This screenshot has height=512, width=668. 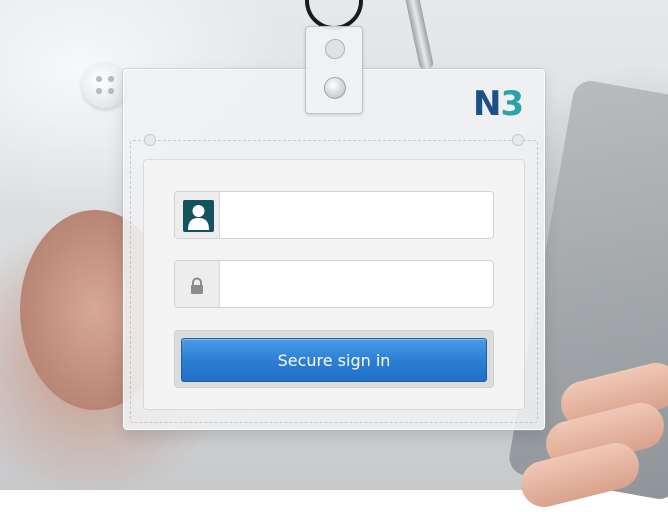 What do you see at coordinates (105, 85) in the screenshot?
I see `coat-button-decoration` at bounding box center [105, 85].